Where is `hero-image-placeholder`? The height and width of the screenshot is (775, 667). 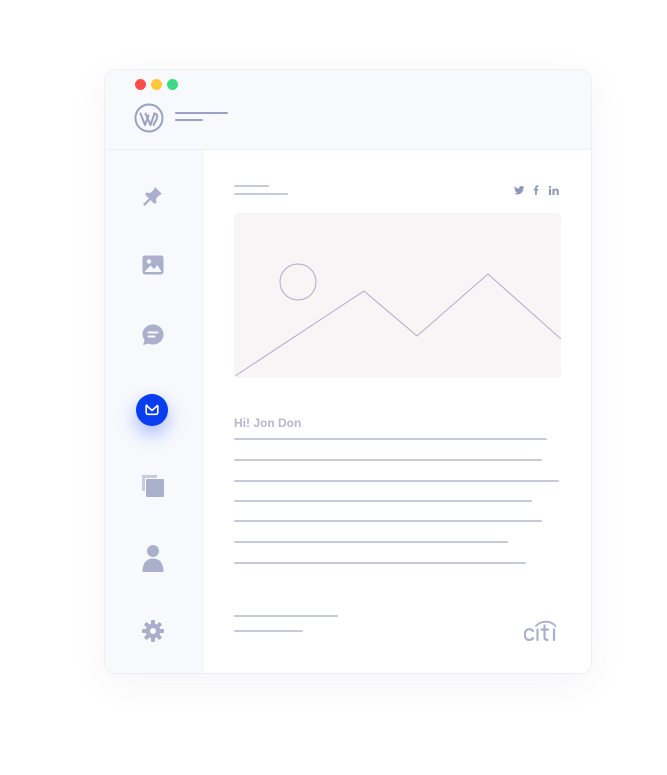
hero-image-placeholder is located at coordinates (397, 295).